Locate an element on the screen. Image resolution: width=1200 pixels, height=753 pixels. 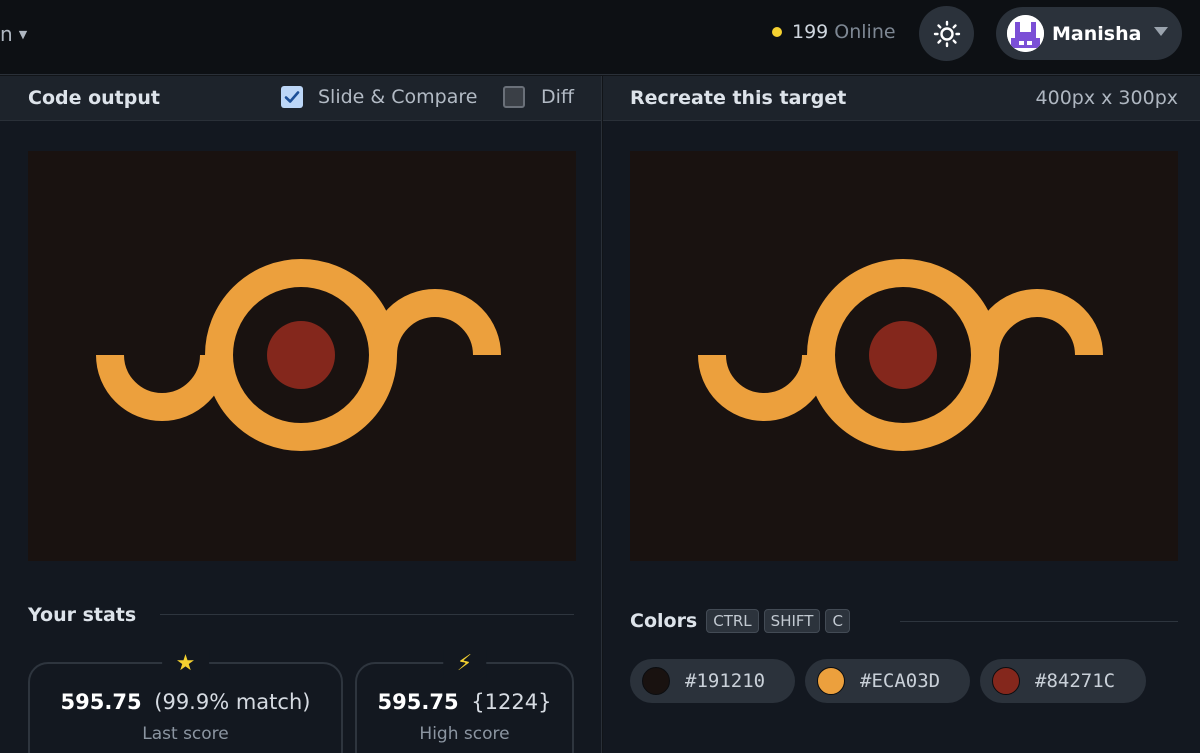
color-swatch: #ECA03D is located at coordinates (887, 681).